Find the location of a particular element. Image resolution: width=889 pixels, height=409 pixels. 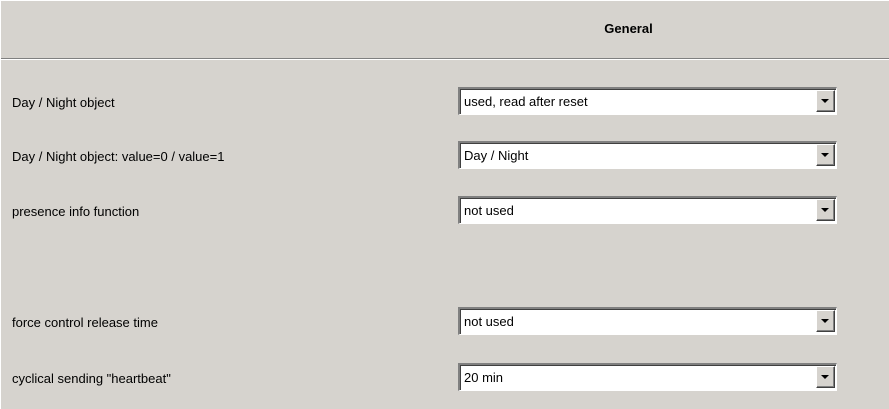

setting-row-heartbeat: cyclical sending "heartbeat" 20 min is located at coordinates (445, 378).